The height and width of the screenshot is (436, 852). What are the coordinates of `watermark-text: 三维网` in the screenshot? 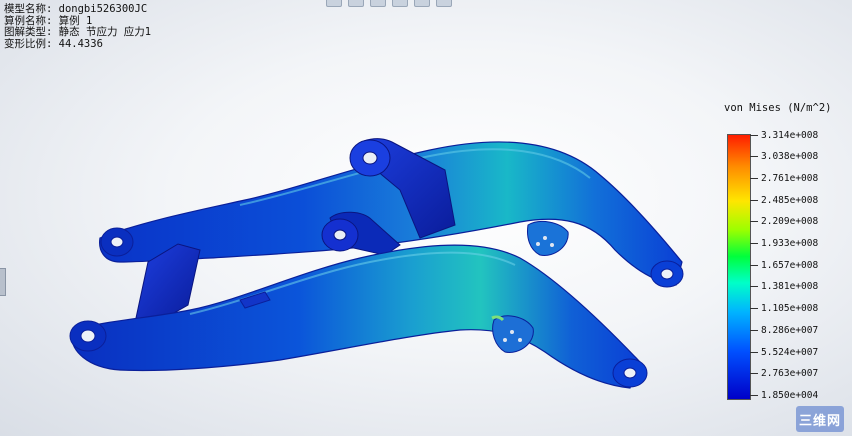 It's located at (819, 421).